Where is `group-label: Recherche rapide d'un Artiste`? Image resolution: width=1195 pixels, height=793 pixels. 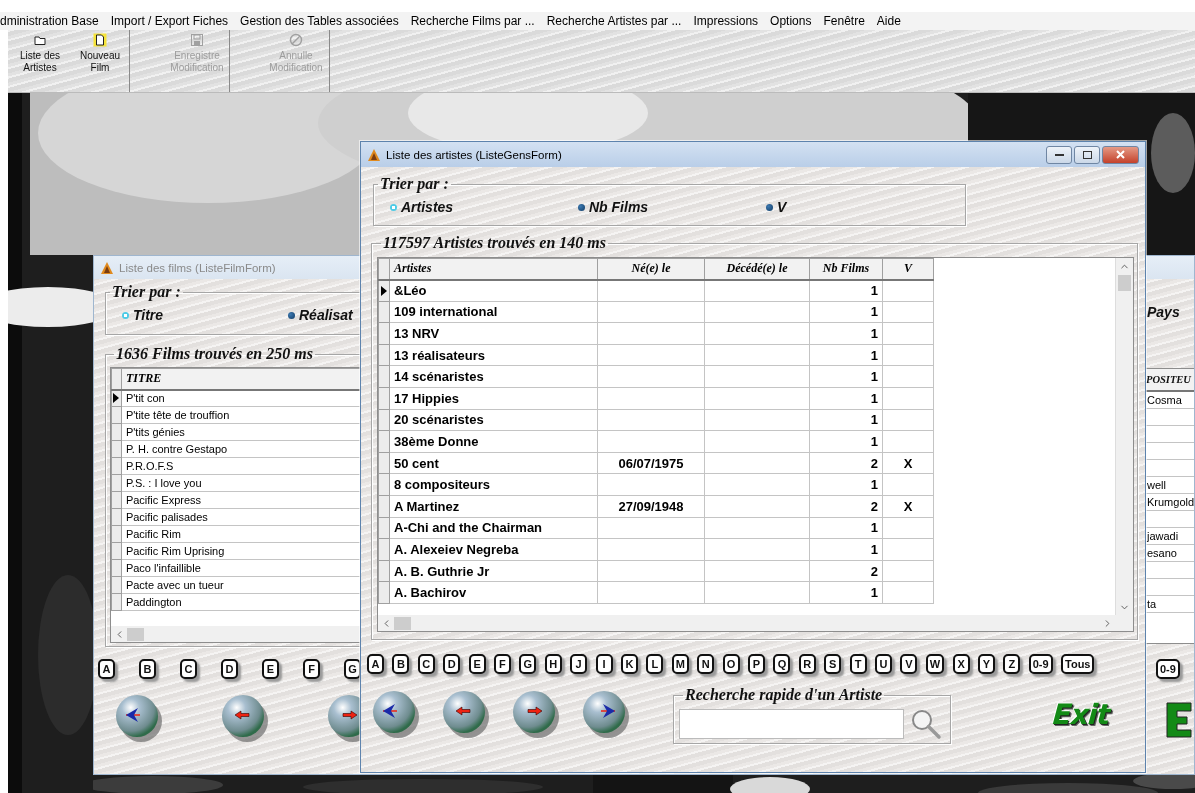
group-label: Recherche rapide d'un Artiste is located at coordinates (784, 695).